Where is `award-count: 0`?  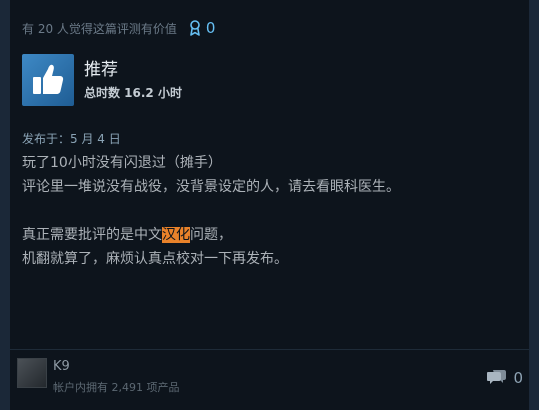
award-count: 0 is located at coordinates (210, 28).